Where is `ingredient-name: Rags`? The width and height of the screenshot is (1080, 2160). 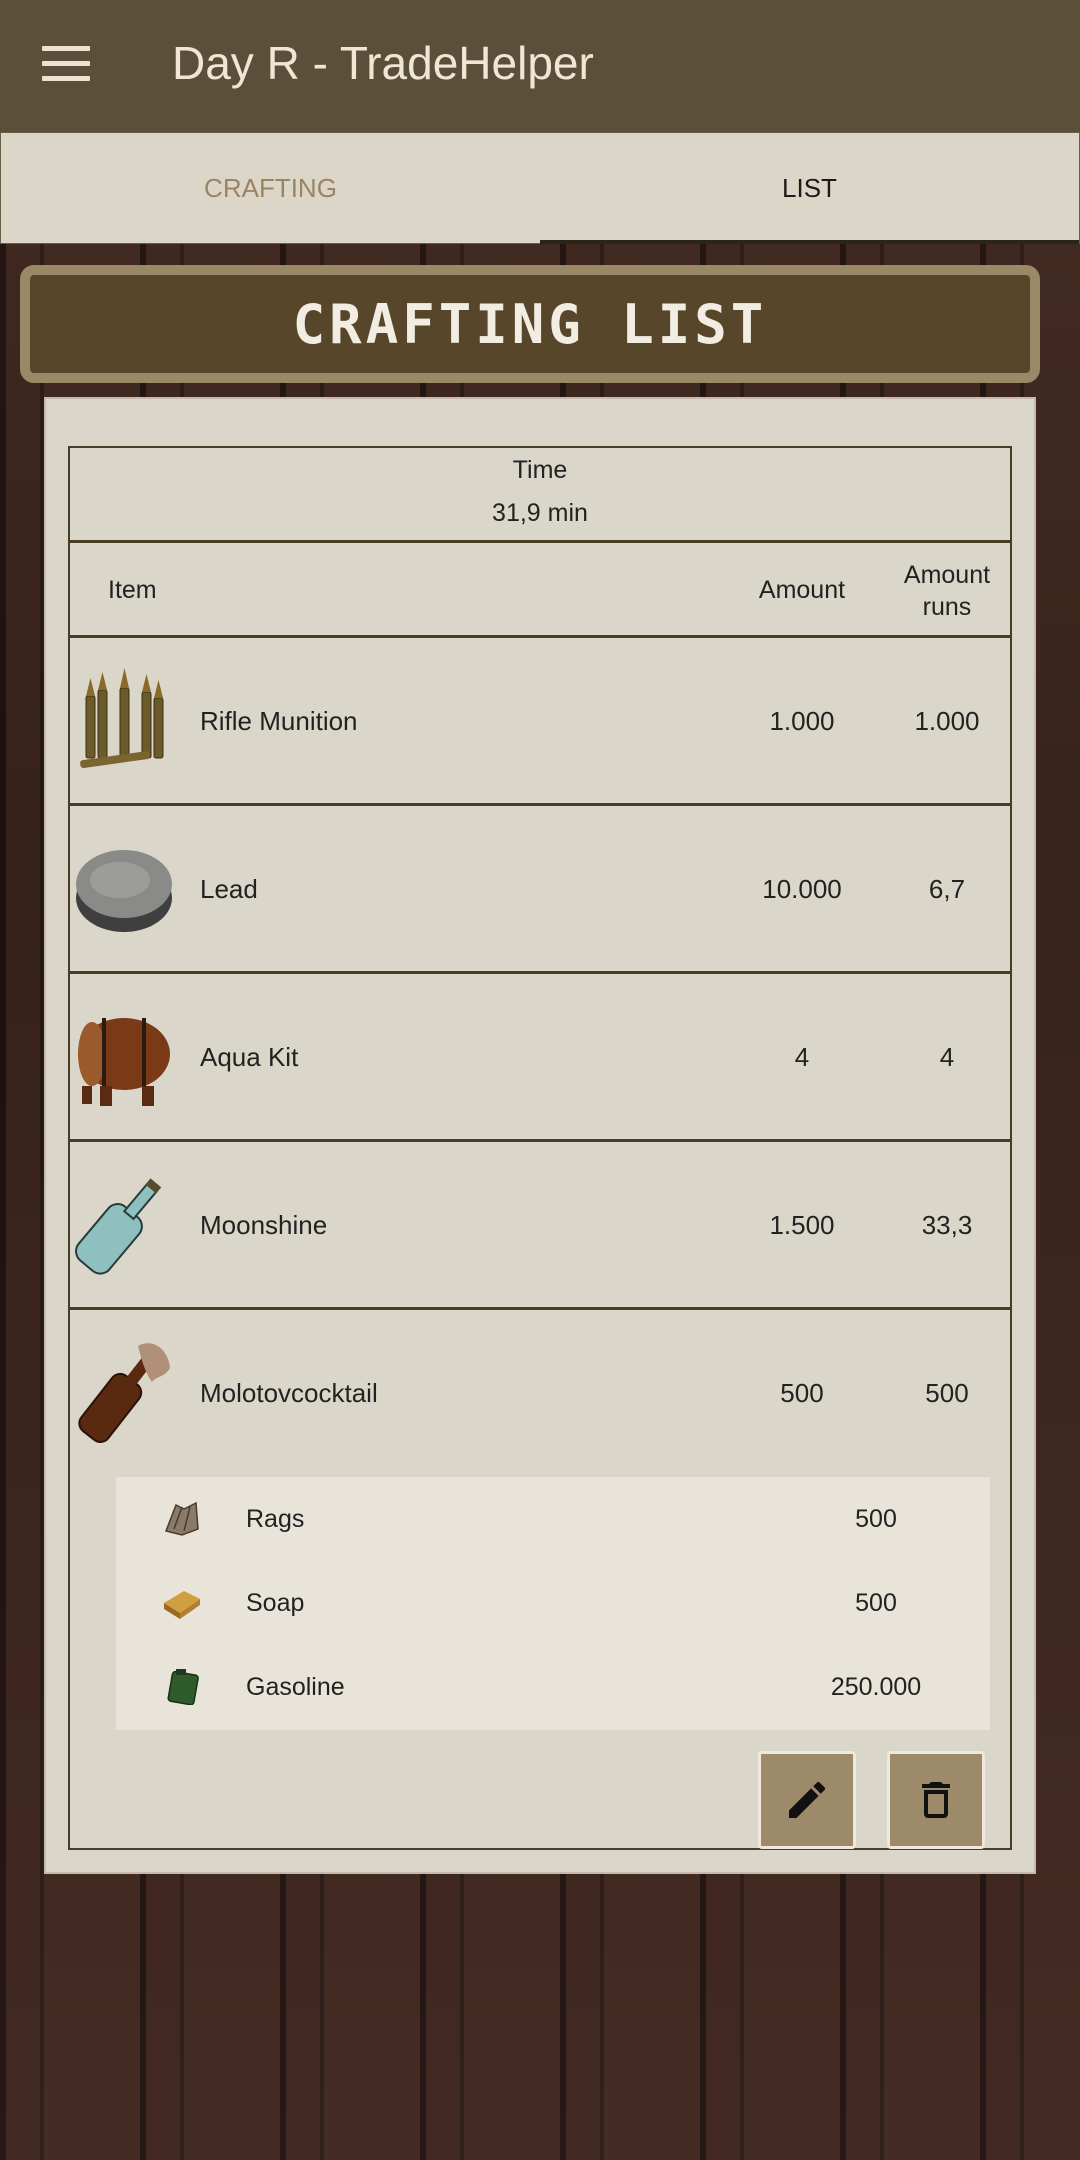
ingredient-name: Rags is located at coordinates (275, 1519).